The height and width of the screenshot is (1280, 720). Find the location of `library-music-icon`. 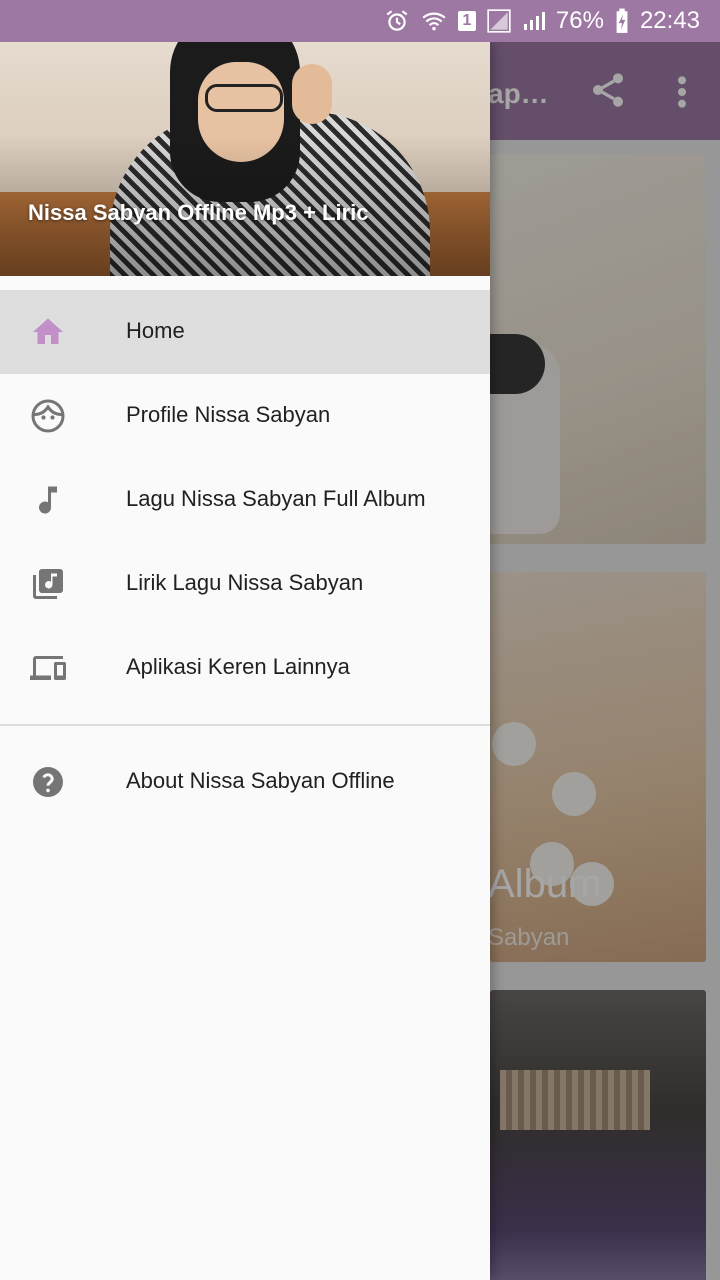

library-music-icon is located at coordinates (48, 584).